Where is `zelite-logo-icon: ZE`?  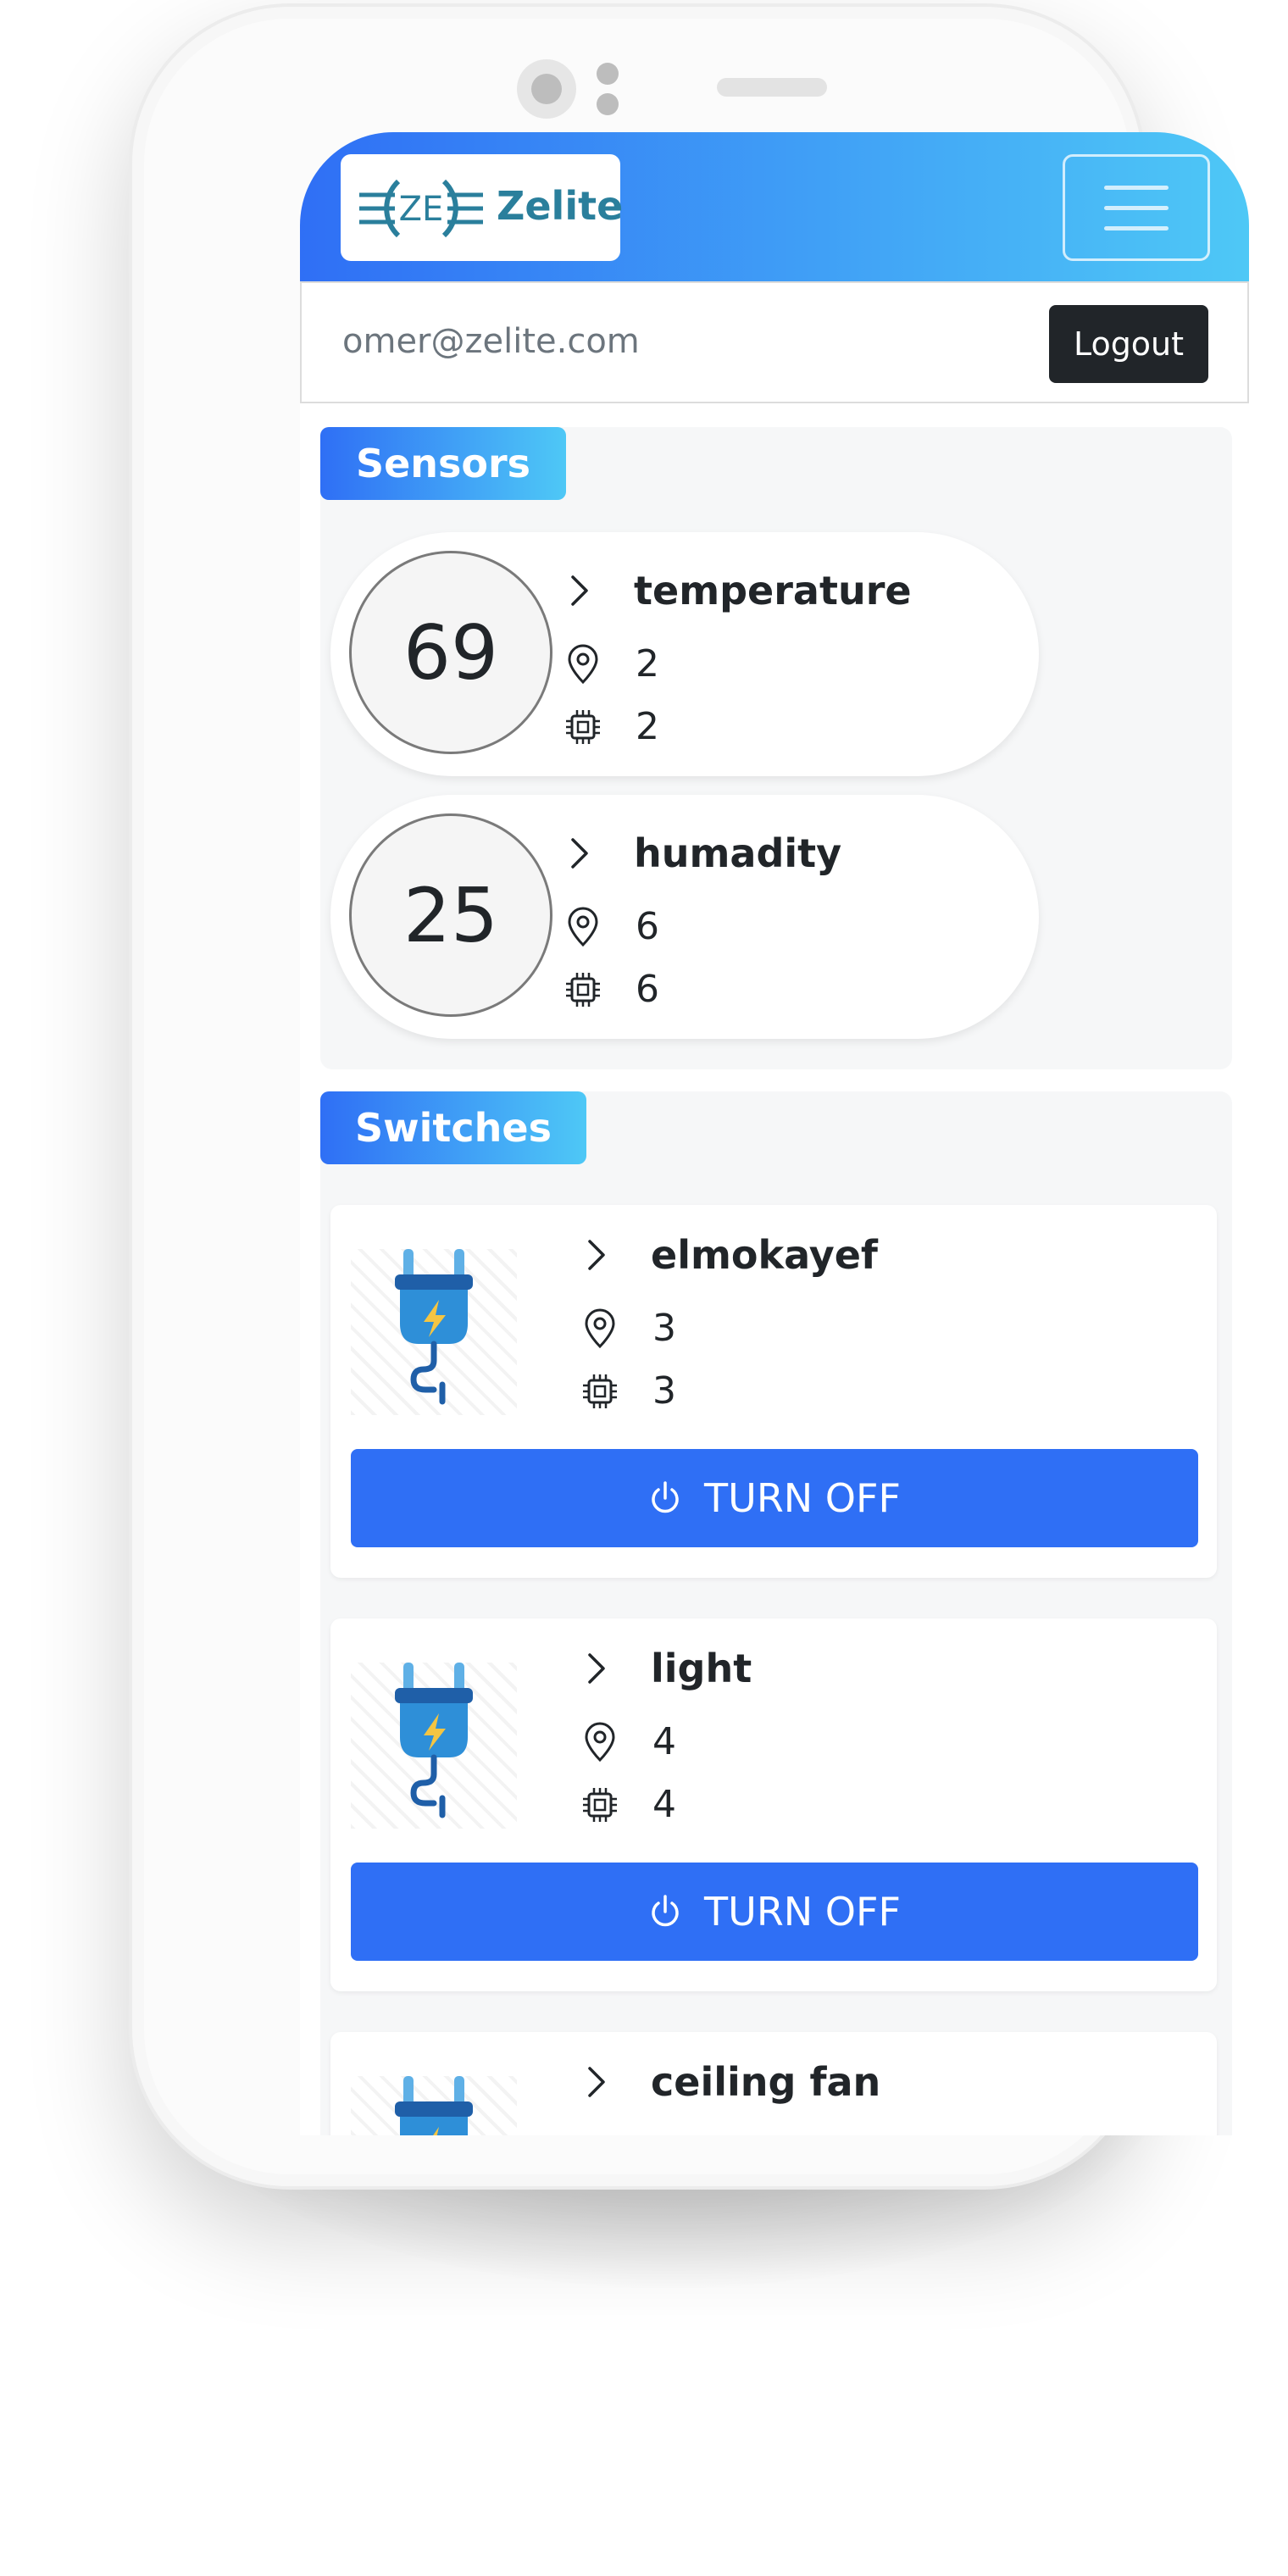 zelite-logo-icon: ZE is located at coordinates (421, 208).